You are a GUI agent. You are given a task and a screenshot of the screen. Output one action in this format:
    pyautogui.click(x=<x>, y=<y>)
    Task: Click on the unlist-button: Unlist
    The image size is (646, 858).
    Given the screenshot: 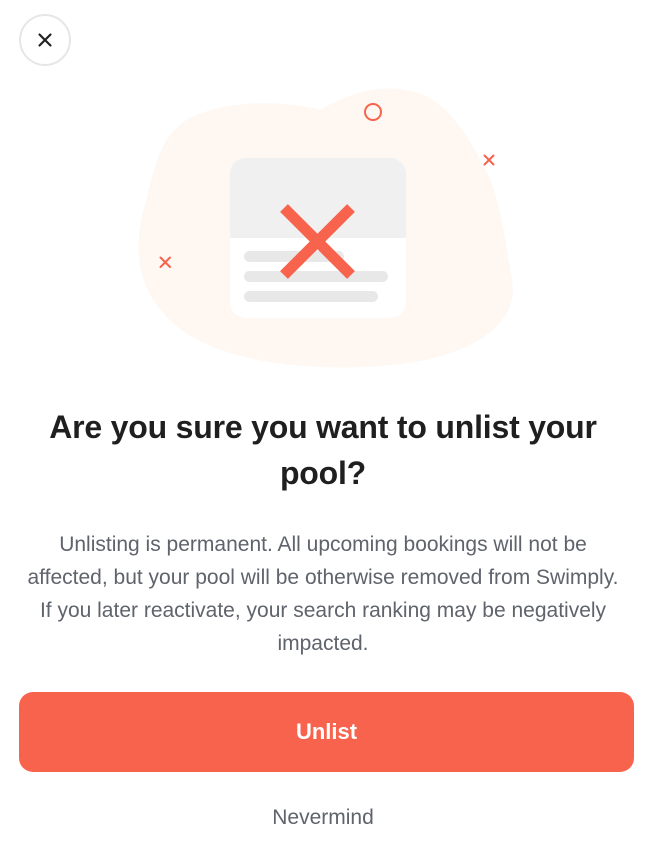 What is the action you would take?
    pyautogui.click(x=326, y=732)
    